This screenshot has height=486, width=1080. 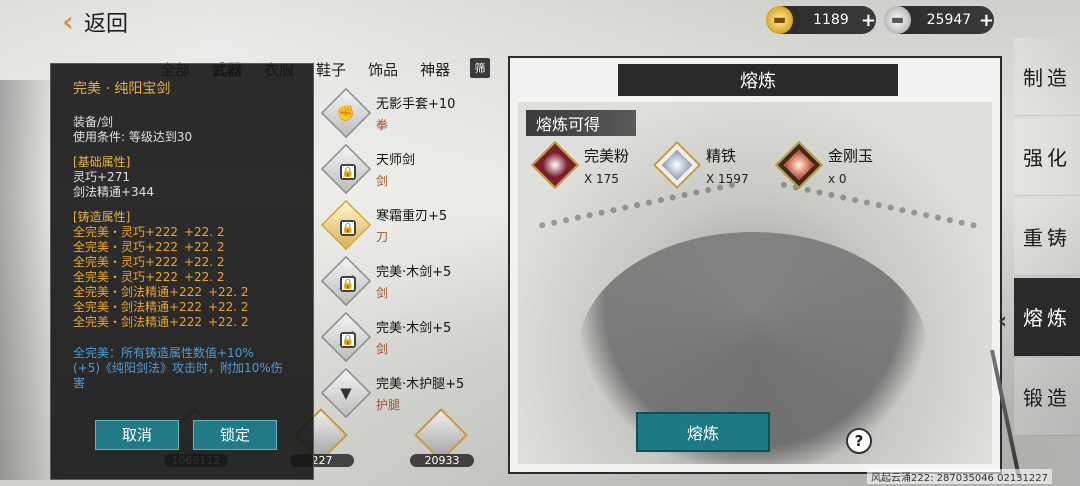 I want to click on list-item: ▼ 完美·木护腿+5 护腿, so click(x=411, y=393).